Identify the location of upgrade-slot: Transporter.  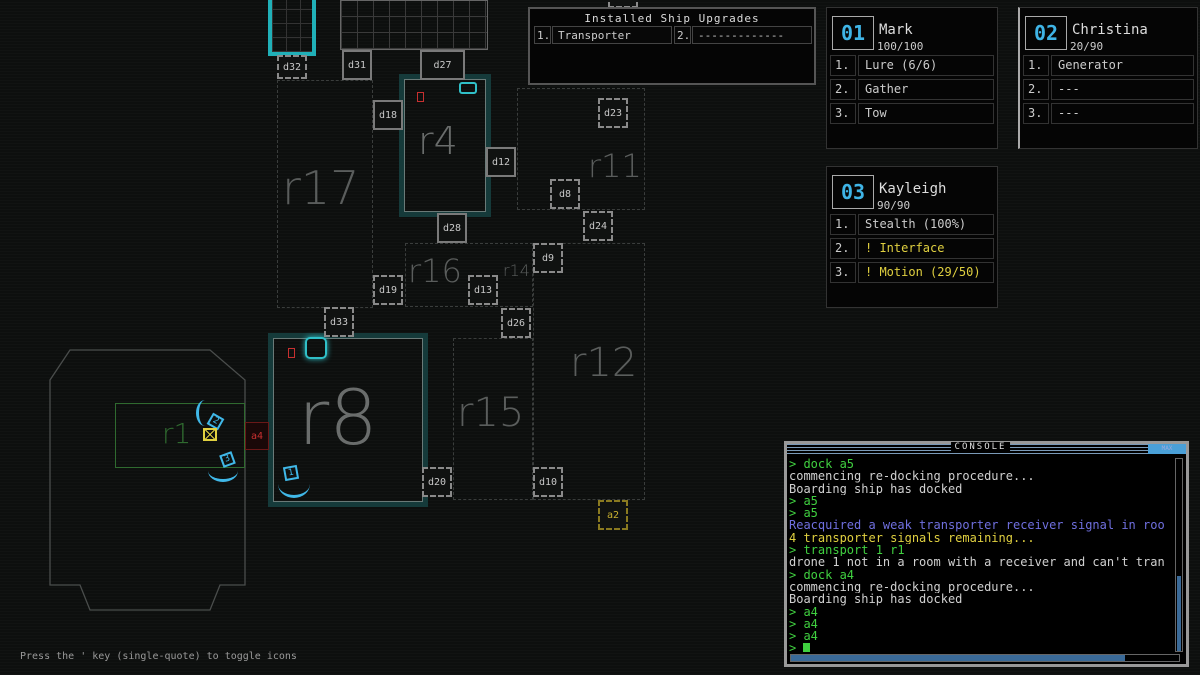
(612, 35).